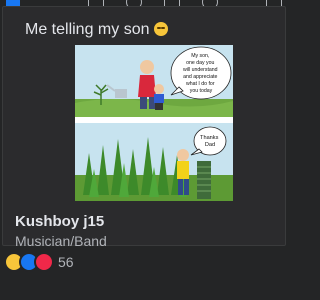 The height and width of the screenshot is (300, 320). I want to click on love-icon, so click(44, 262).